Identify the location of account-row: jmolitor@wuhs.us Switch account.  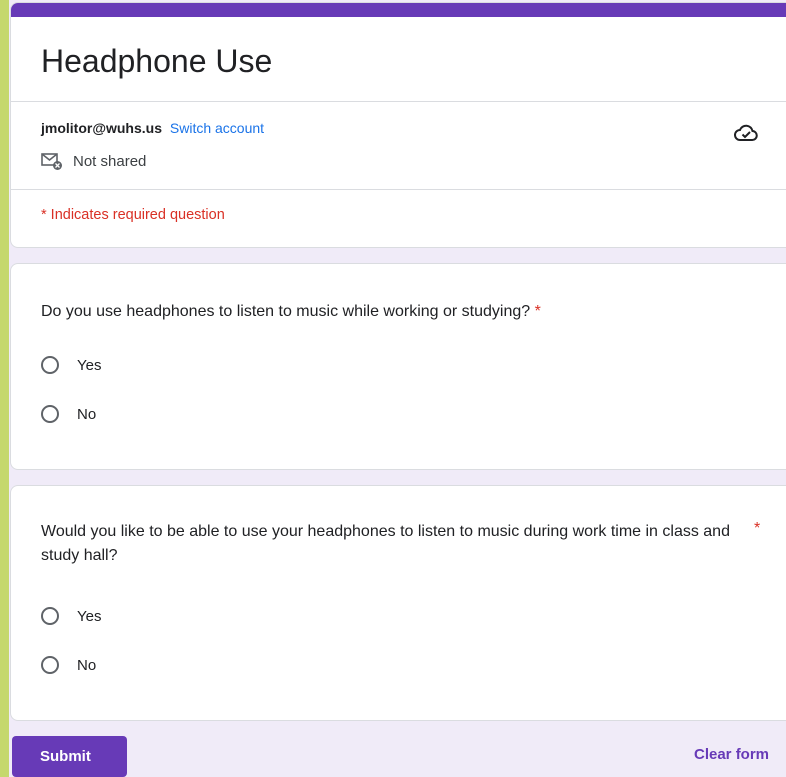
(152, 128).